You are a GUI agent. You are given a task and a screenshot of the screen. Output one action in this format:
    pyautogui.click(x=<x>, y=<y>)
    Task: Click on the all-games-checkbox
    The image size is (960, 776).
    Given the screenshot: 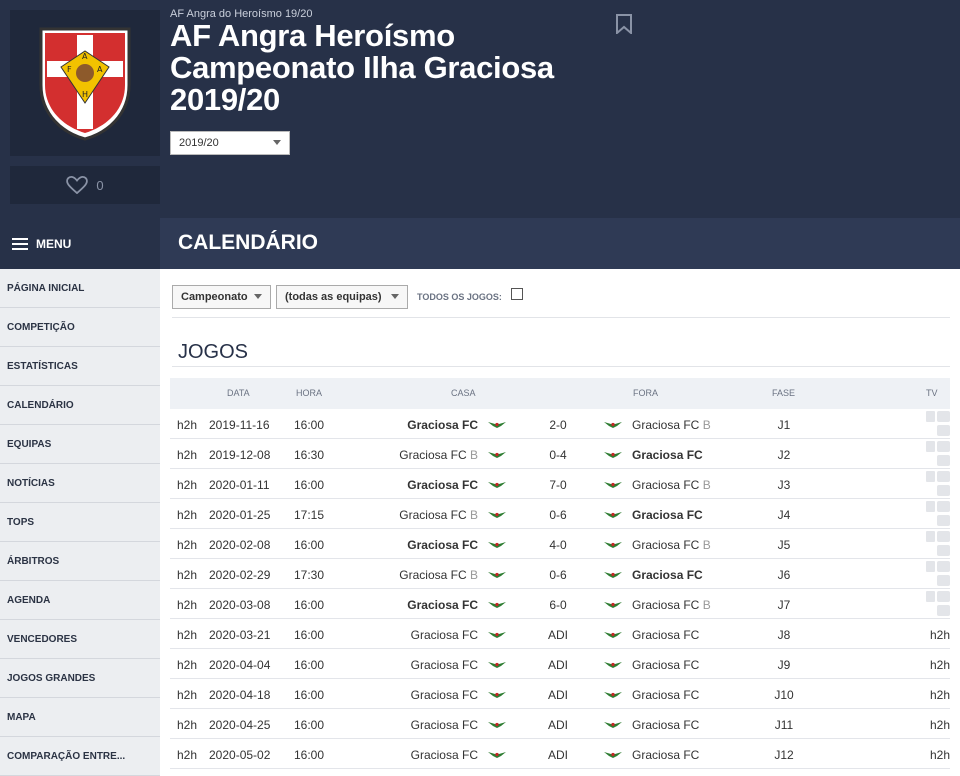 What is the action you would take?
    pyautogui.click(x=516, y=294)
    